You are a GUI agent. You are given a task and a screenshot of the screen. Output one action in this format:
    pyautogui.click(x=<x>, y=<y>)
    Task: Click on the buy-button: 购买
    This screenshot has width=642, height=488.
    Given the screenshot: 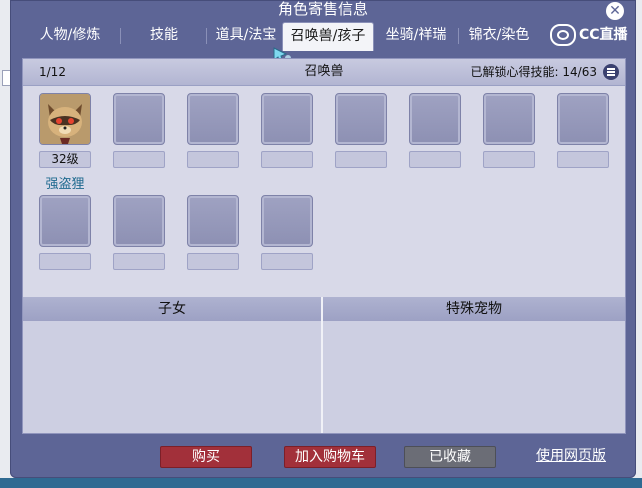 What is the action you would take?
    pyautogui.click(x=206, y=457)
    